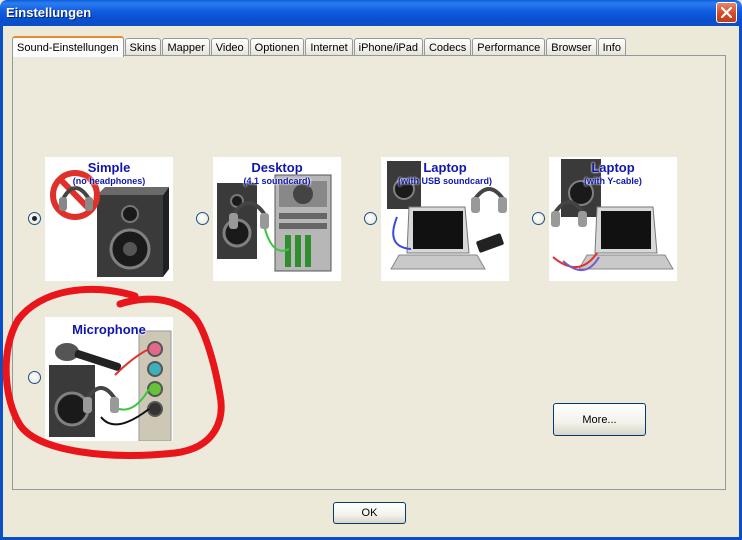 The width and height of the screenshot is (742, 540). What do you see at coordinates (277, 167) in the screenshot?
I see `option-title-desktop: Desktop` at bounding box center [277, 167].